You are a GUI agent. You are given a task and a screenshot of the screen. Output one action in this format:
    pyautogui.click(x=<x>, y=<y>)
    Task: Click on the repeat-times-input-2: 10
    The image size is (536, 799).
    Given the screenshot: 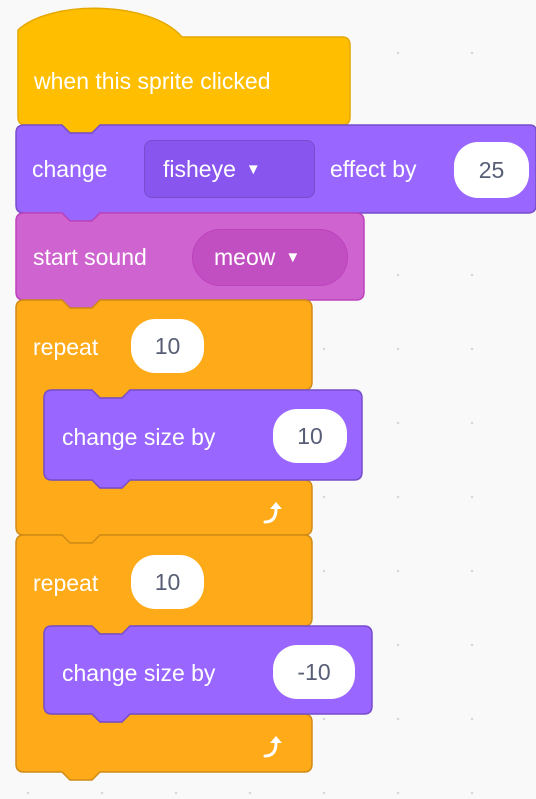 What is the action you would take?
    pyautogui.click(x=167, y=582)
    